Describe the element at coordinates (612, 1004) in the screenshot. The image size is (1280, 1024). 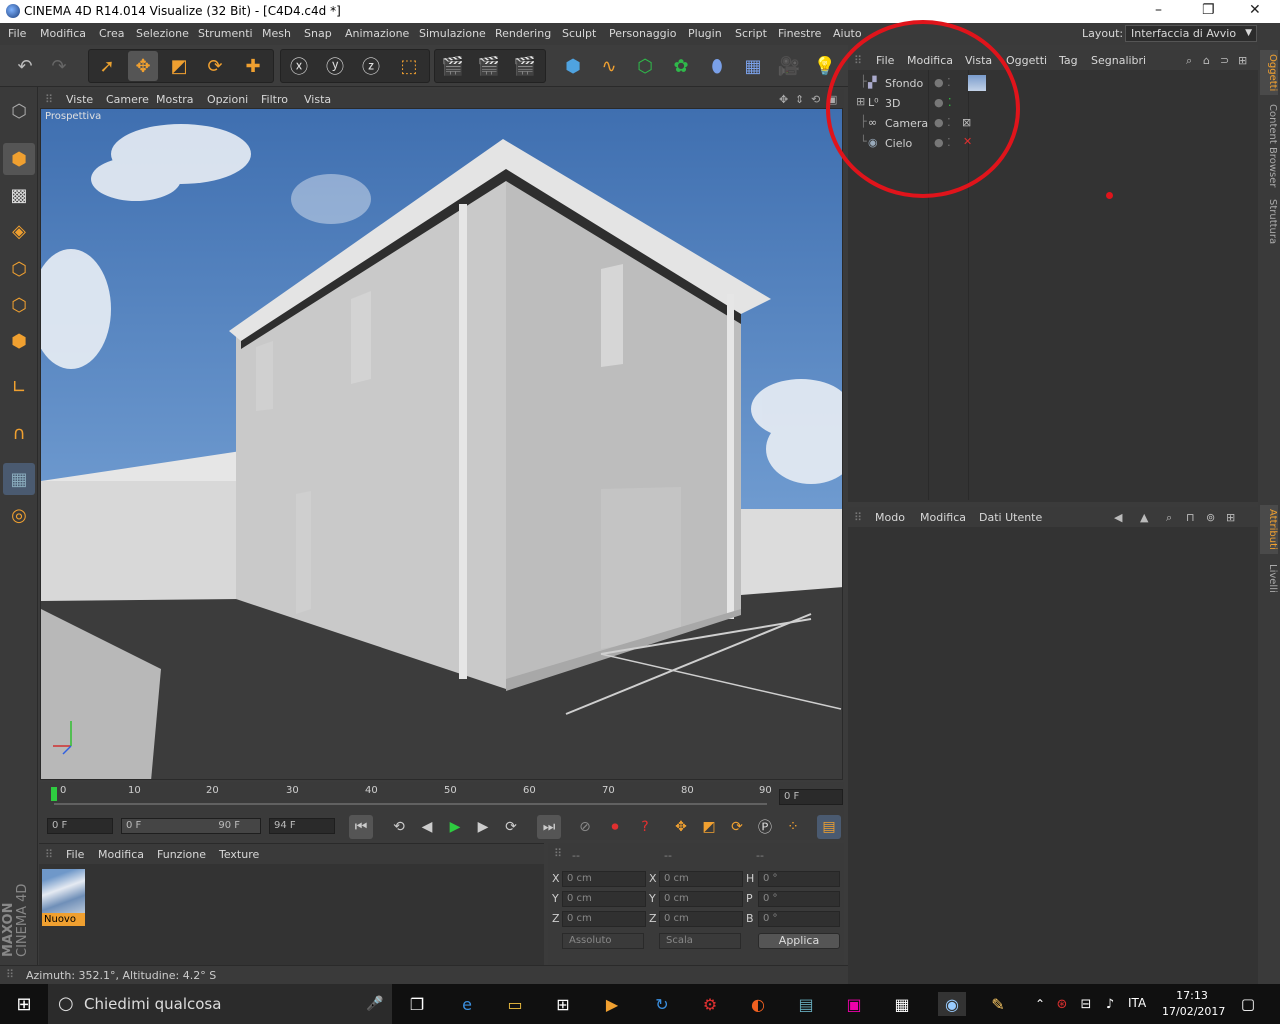
I see `media-player-icon: ▶` at that location.